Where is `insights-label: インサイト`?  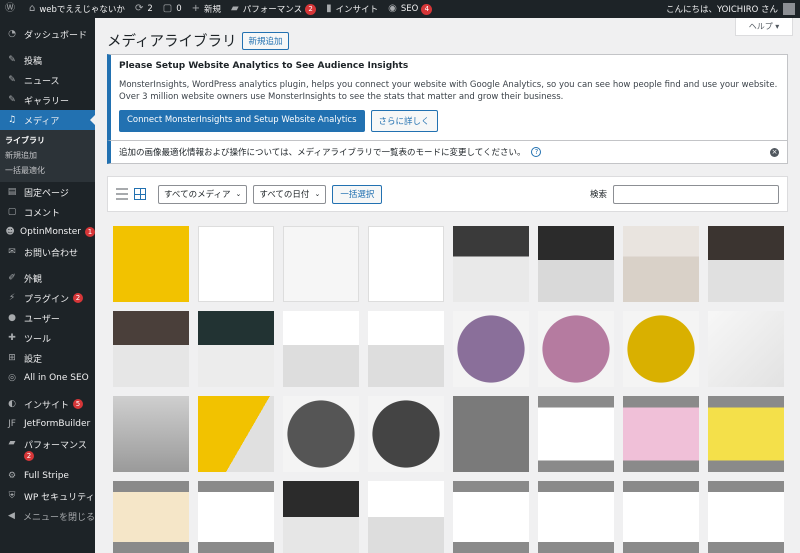 insights-label: インサイト is located at coordinates (357, 10).